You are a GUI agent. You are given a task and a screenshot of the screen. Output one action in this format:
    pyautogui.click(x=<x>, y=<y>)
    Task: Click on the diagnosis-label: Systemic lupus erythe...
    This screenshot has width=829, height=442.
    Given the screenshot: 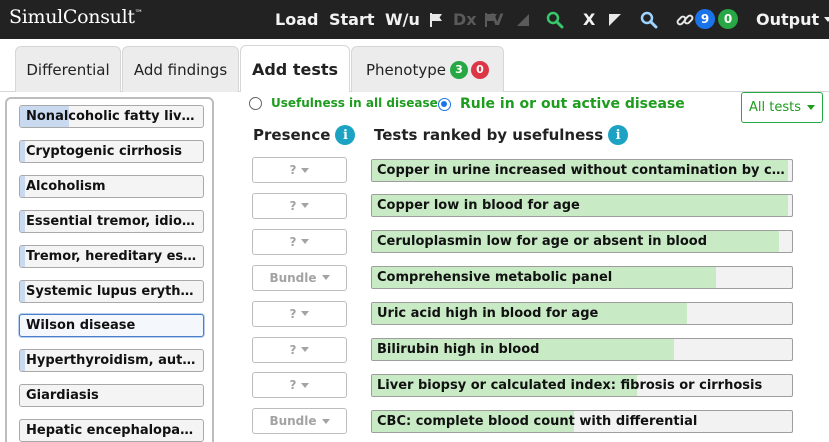 What is the action you would take?
    pyautogui.click(x=112, y=291)
    